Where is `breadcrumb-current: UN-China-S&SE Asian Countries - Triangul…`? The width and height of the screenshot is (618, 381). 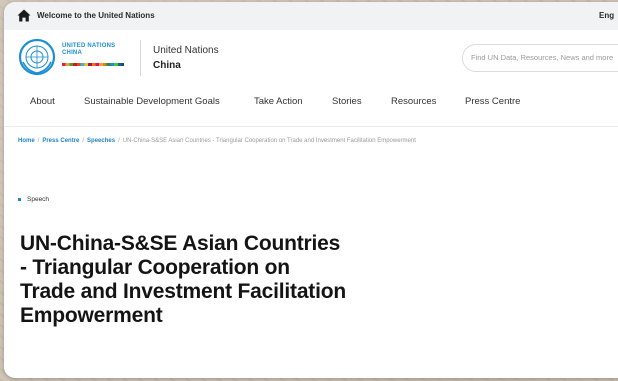
breadcrumb-current: UN-China-S&SE Asian Countries - Triangul… is located at coordinates (269, 141).